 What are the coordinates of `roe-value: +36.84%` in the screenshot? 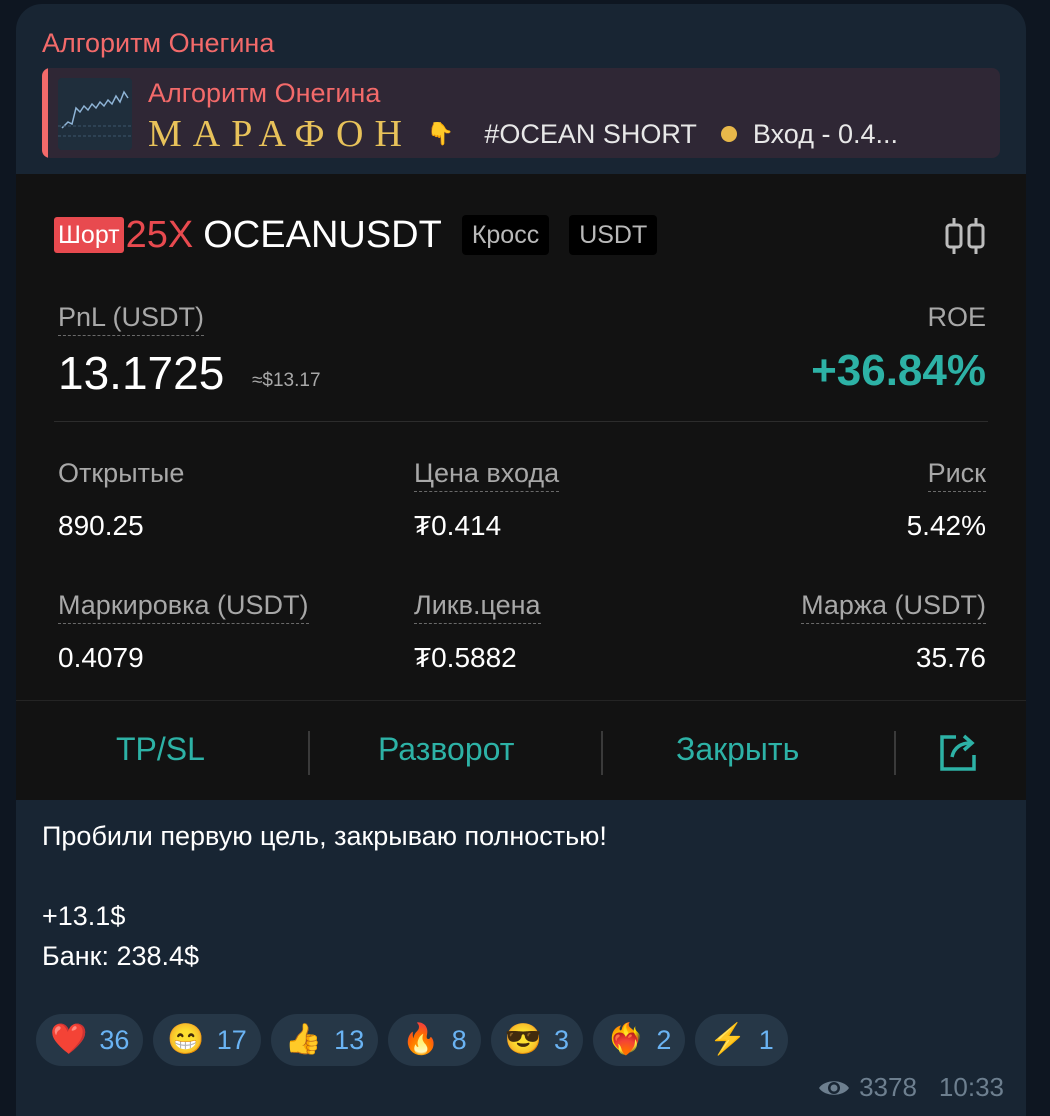 It's located at (898, 370).